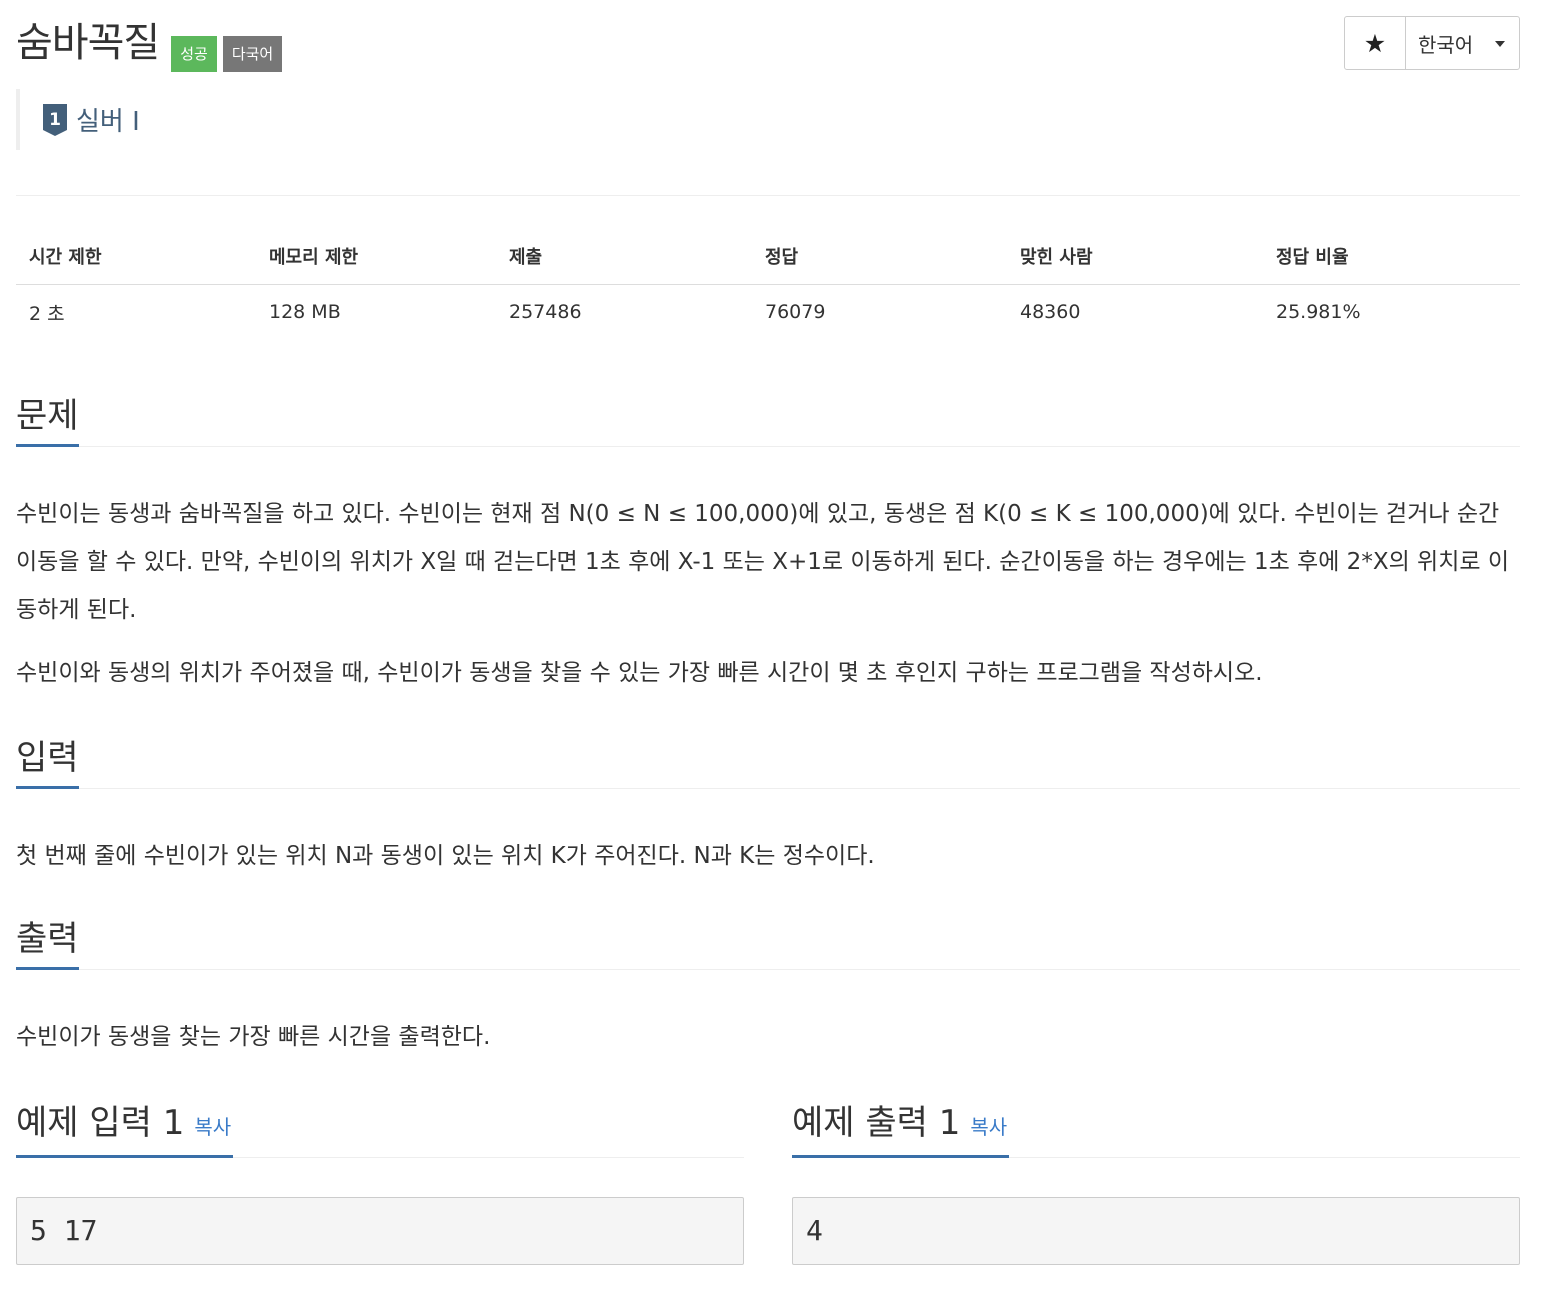  Describe the element at coordinates (795, 312) in the screenshot. I see `value-accepted: 76079` at that location.